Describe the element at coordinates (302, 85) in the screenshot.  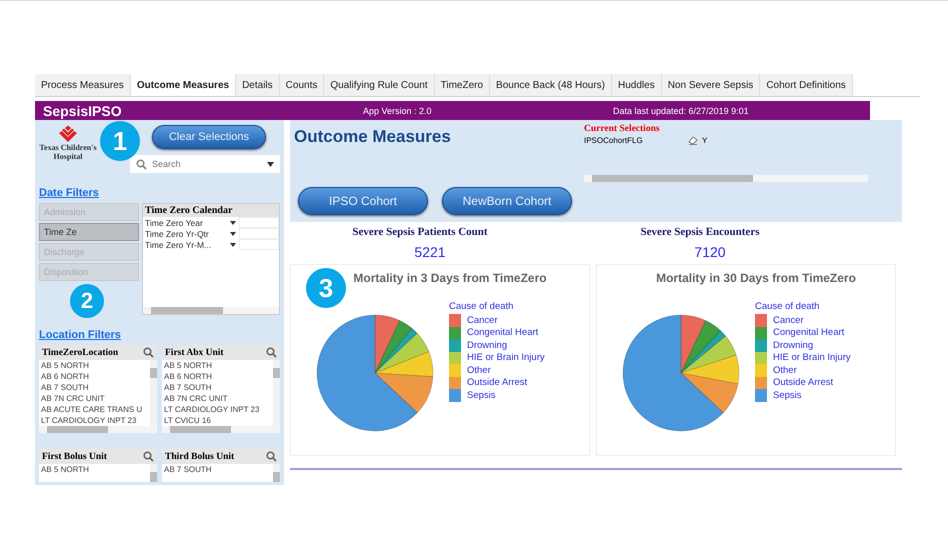
I see `tab: Counts` at that location.